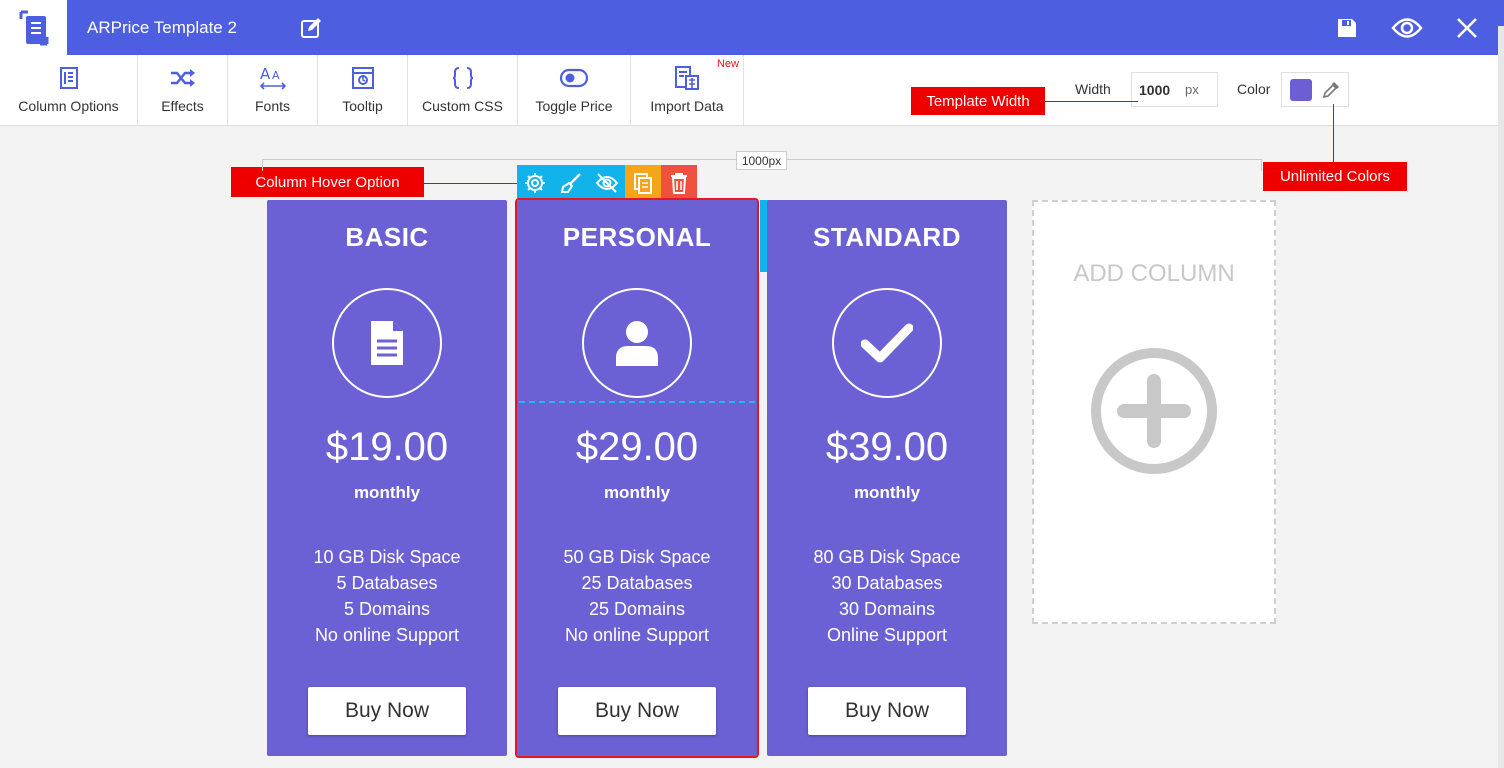 This screenshot has width=1504, height=768. What do you see at coordinates (637, 609) in the screenshot?
I see `feature-item: 25 Domains` at bounding box center [637, 609].